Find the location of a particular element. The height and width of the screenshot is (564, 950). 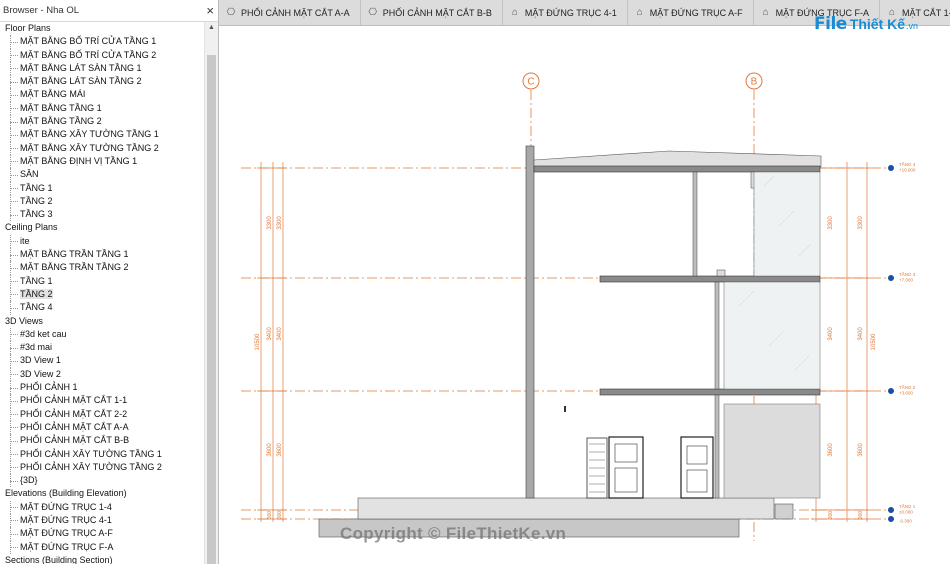

browser-view-item: MẶT BẰNG TẦNG 2 is located at coordinates (102, 122).